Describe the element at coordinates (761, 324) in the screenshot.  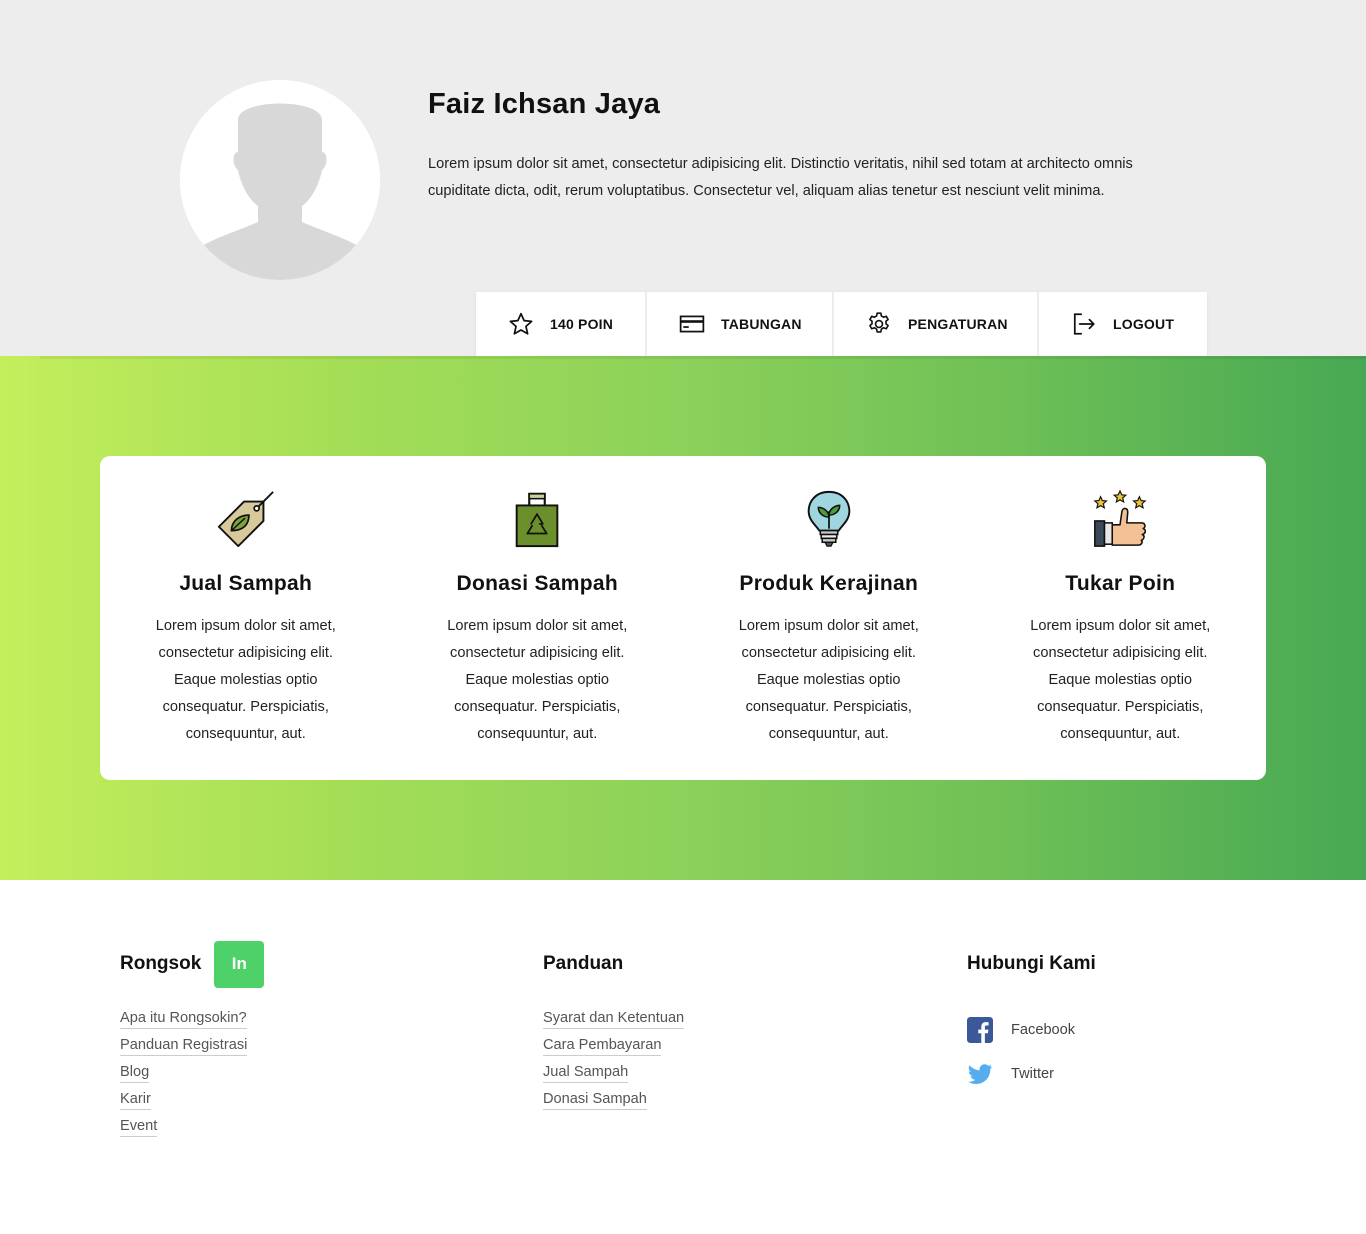
I see `savings-label: TABUNGAN` at that location.